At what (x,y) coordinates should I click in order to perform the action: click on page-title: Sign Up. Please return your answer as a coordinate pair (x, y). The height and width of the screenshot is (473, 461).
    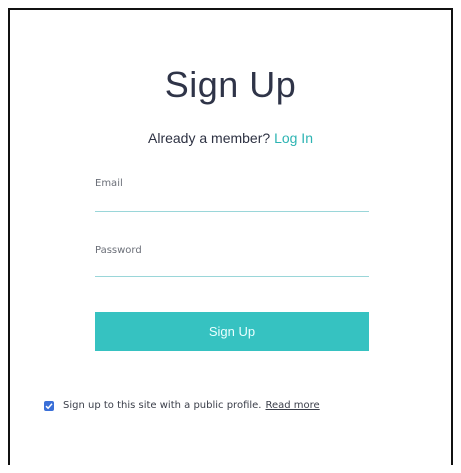
    Looking at the image, I should click on (230, 84).